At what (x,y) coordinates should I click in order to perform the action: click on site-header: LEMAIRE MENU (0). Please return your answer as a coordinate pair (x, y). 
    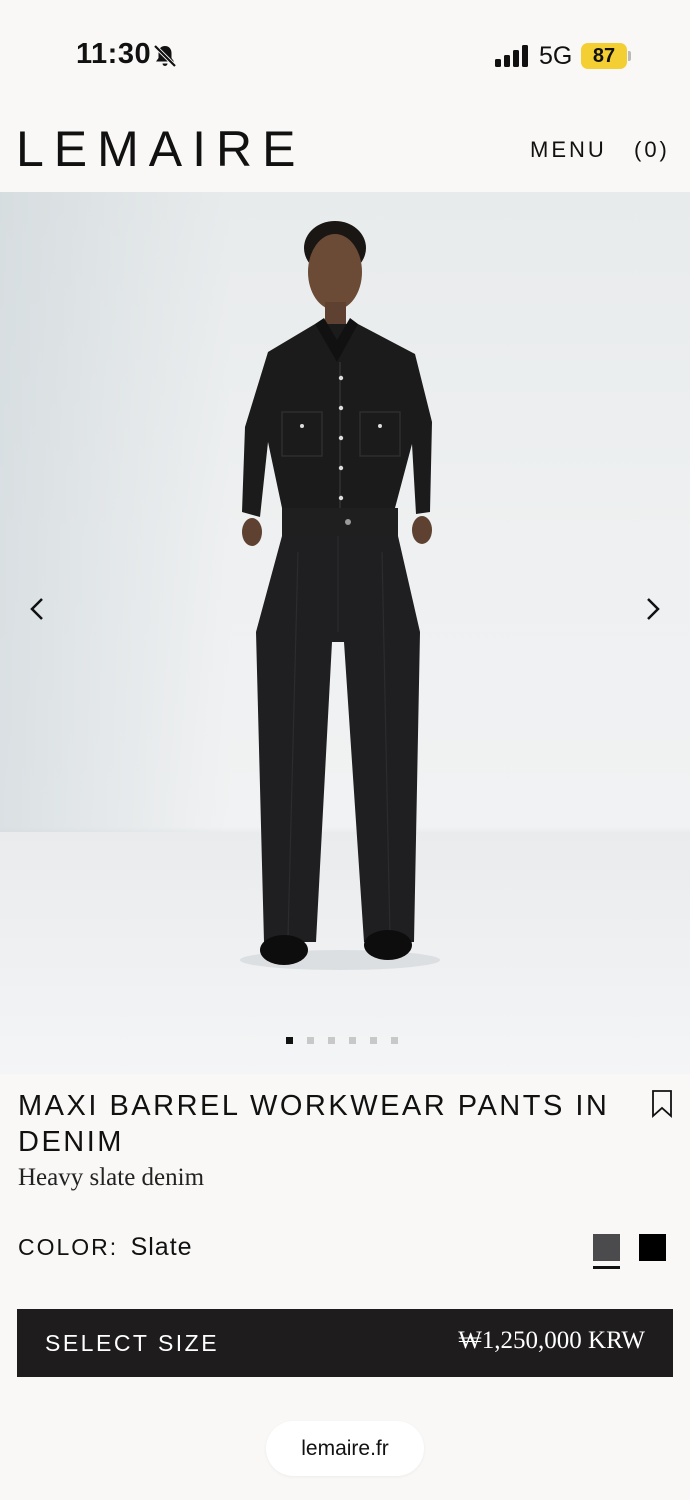
    Looking at the image, I should click on (345, 146).